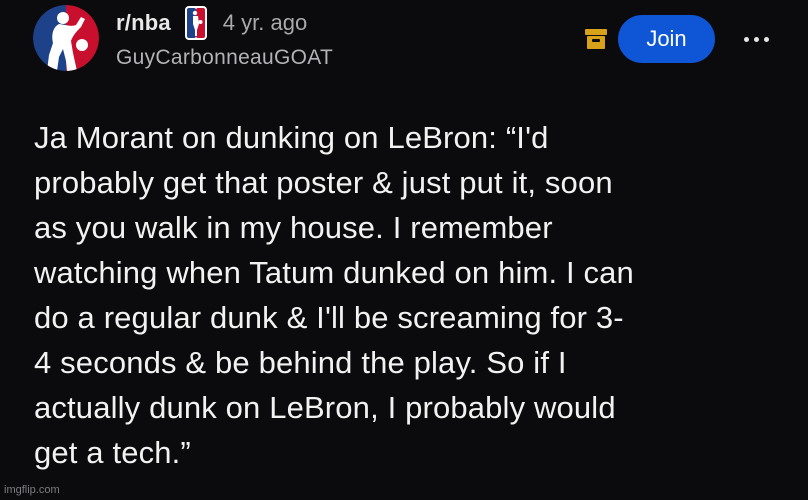 The width and height of the screenshot is (808, 500). I want to click on post-title-line: 4 seconds & be behind the play. So if I, so click(300, 362).